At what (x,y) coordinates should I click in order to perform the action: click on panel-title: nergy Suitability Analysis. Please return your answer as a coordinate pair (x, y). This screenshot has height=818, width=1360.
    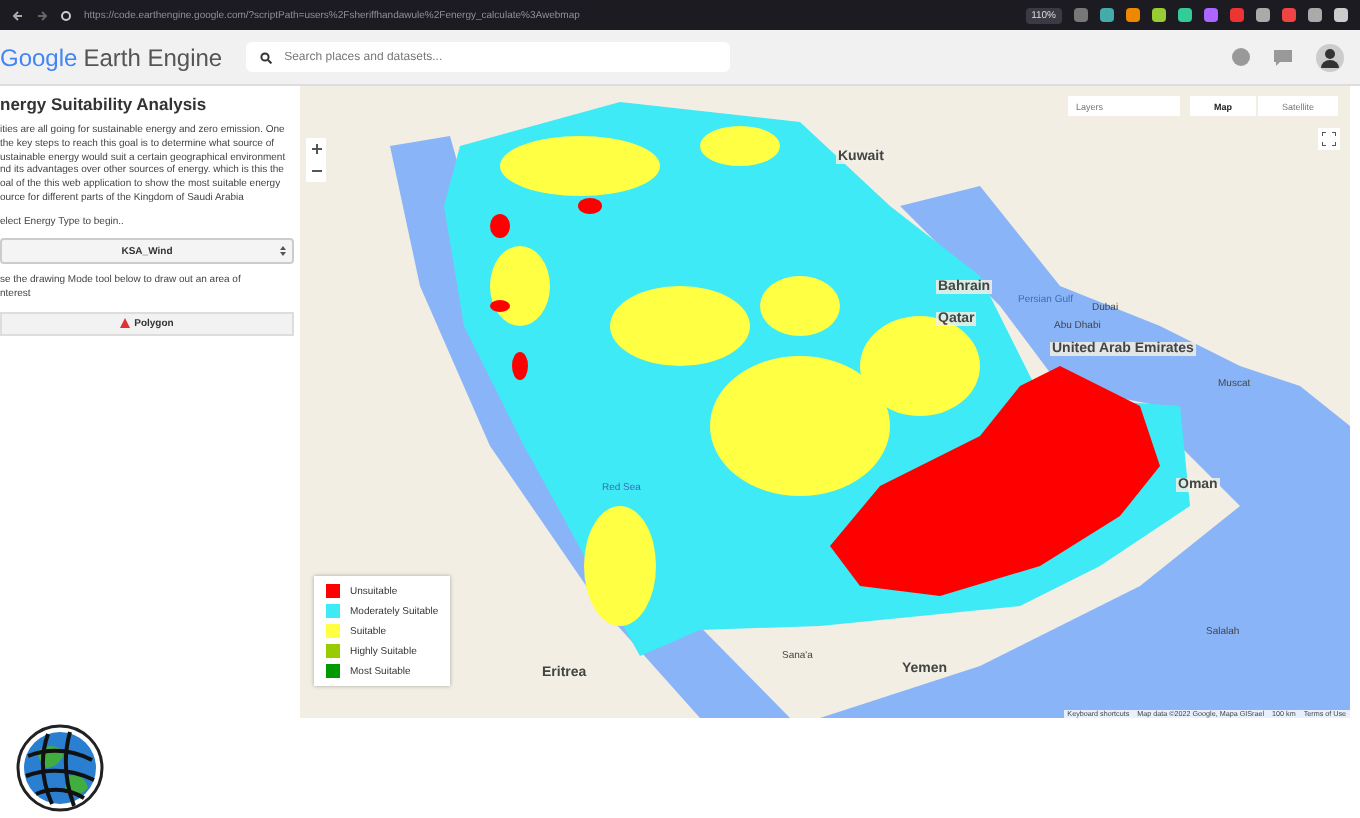
    Looking at the image, I should click on (104, 104).